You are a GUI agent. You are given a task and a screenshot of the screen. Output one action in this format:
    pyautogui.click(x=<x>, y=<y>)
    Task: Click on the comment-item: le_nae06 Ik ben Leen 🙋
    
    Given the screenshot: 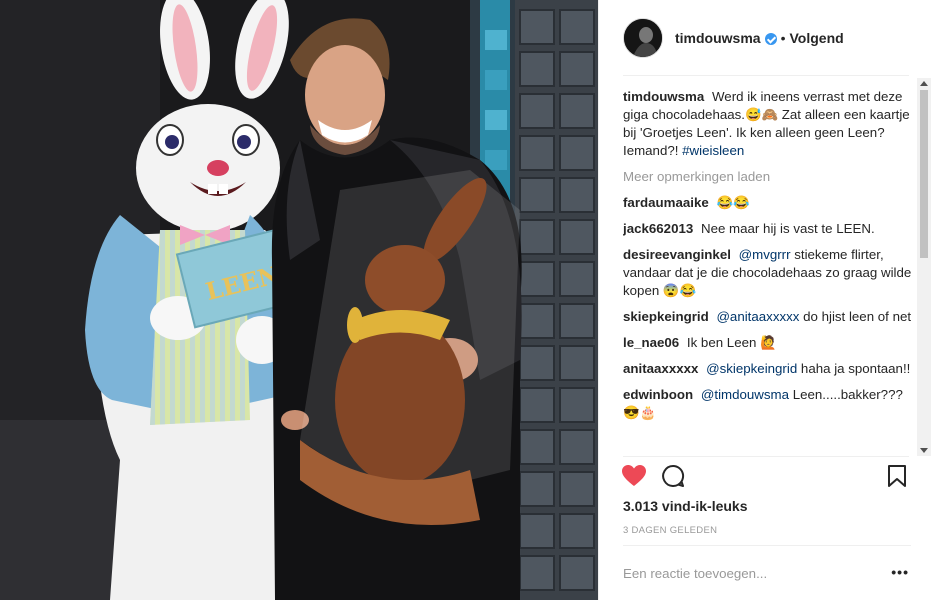 What is the action you would take?
    pyautogui.click(x=768, y=343)
    